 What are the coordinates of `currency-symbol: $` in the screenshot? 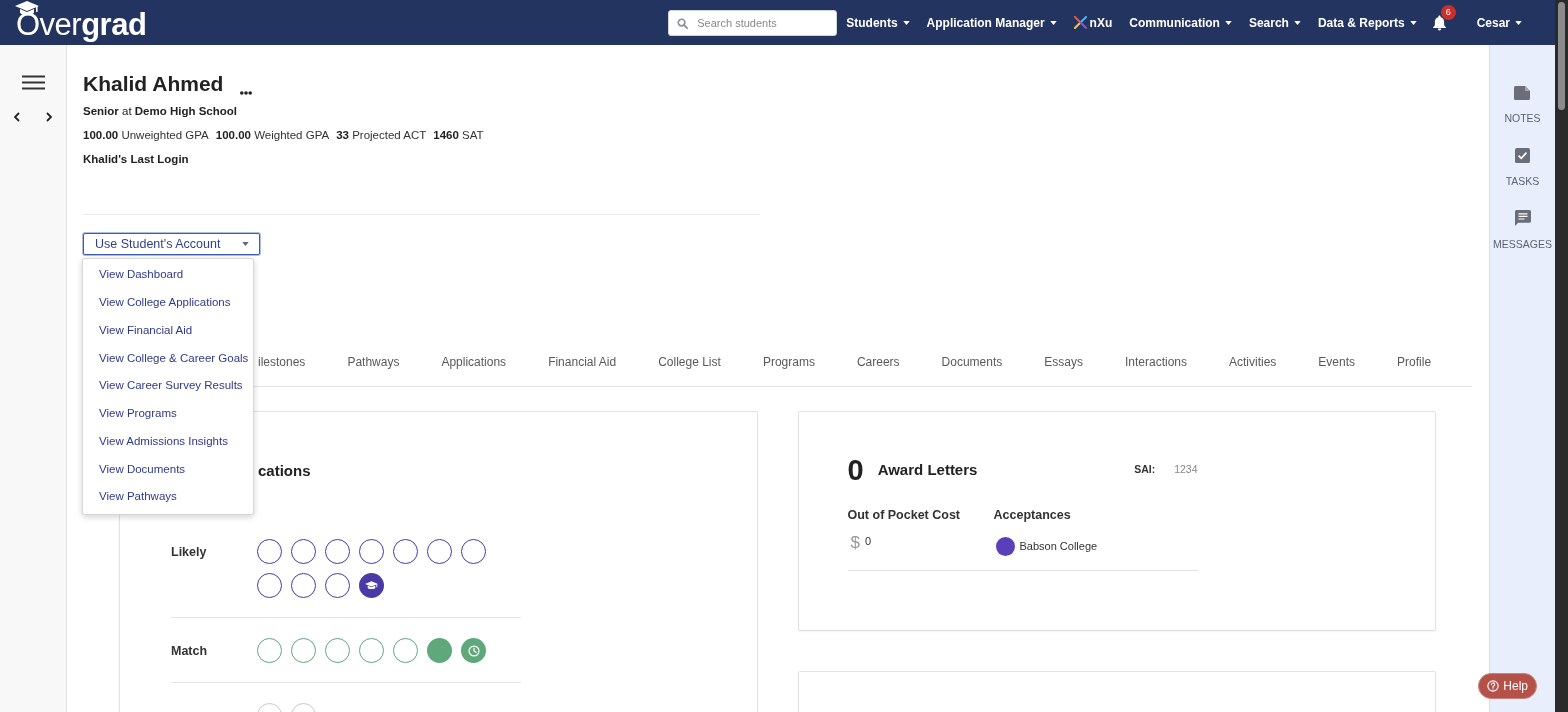 It's located at (855, 543).